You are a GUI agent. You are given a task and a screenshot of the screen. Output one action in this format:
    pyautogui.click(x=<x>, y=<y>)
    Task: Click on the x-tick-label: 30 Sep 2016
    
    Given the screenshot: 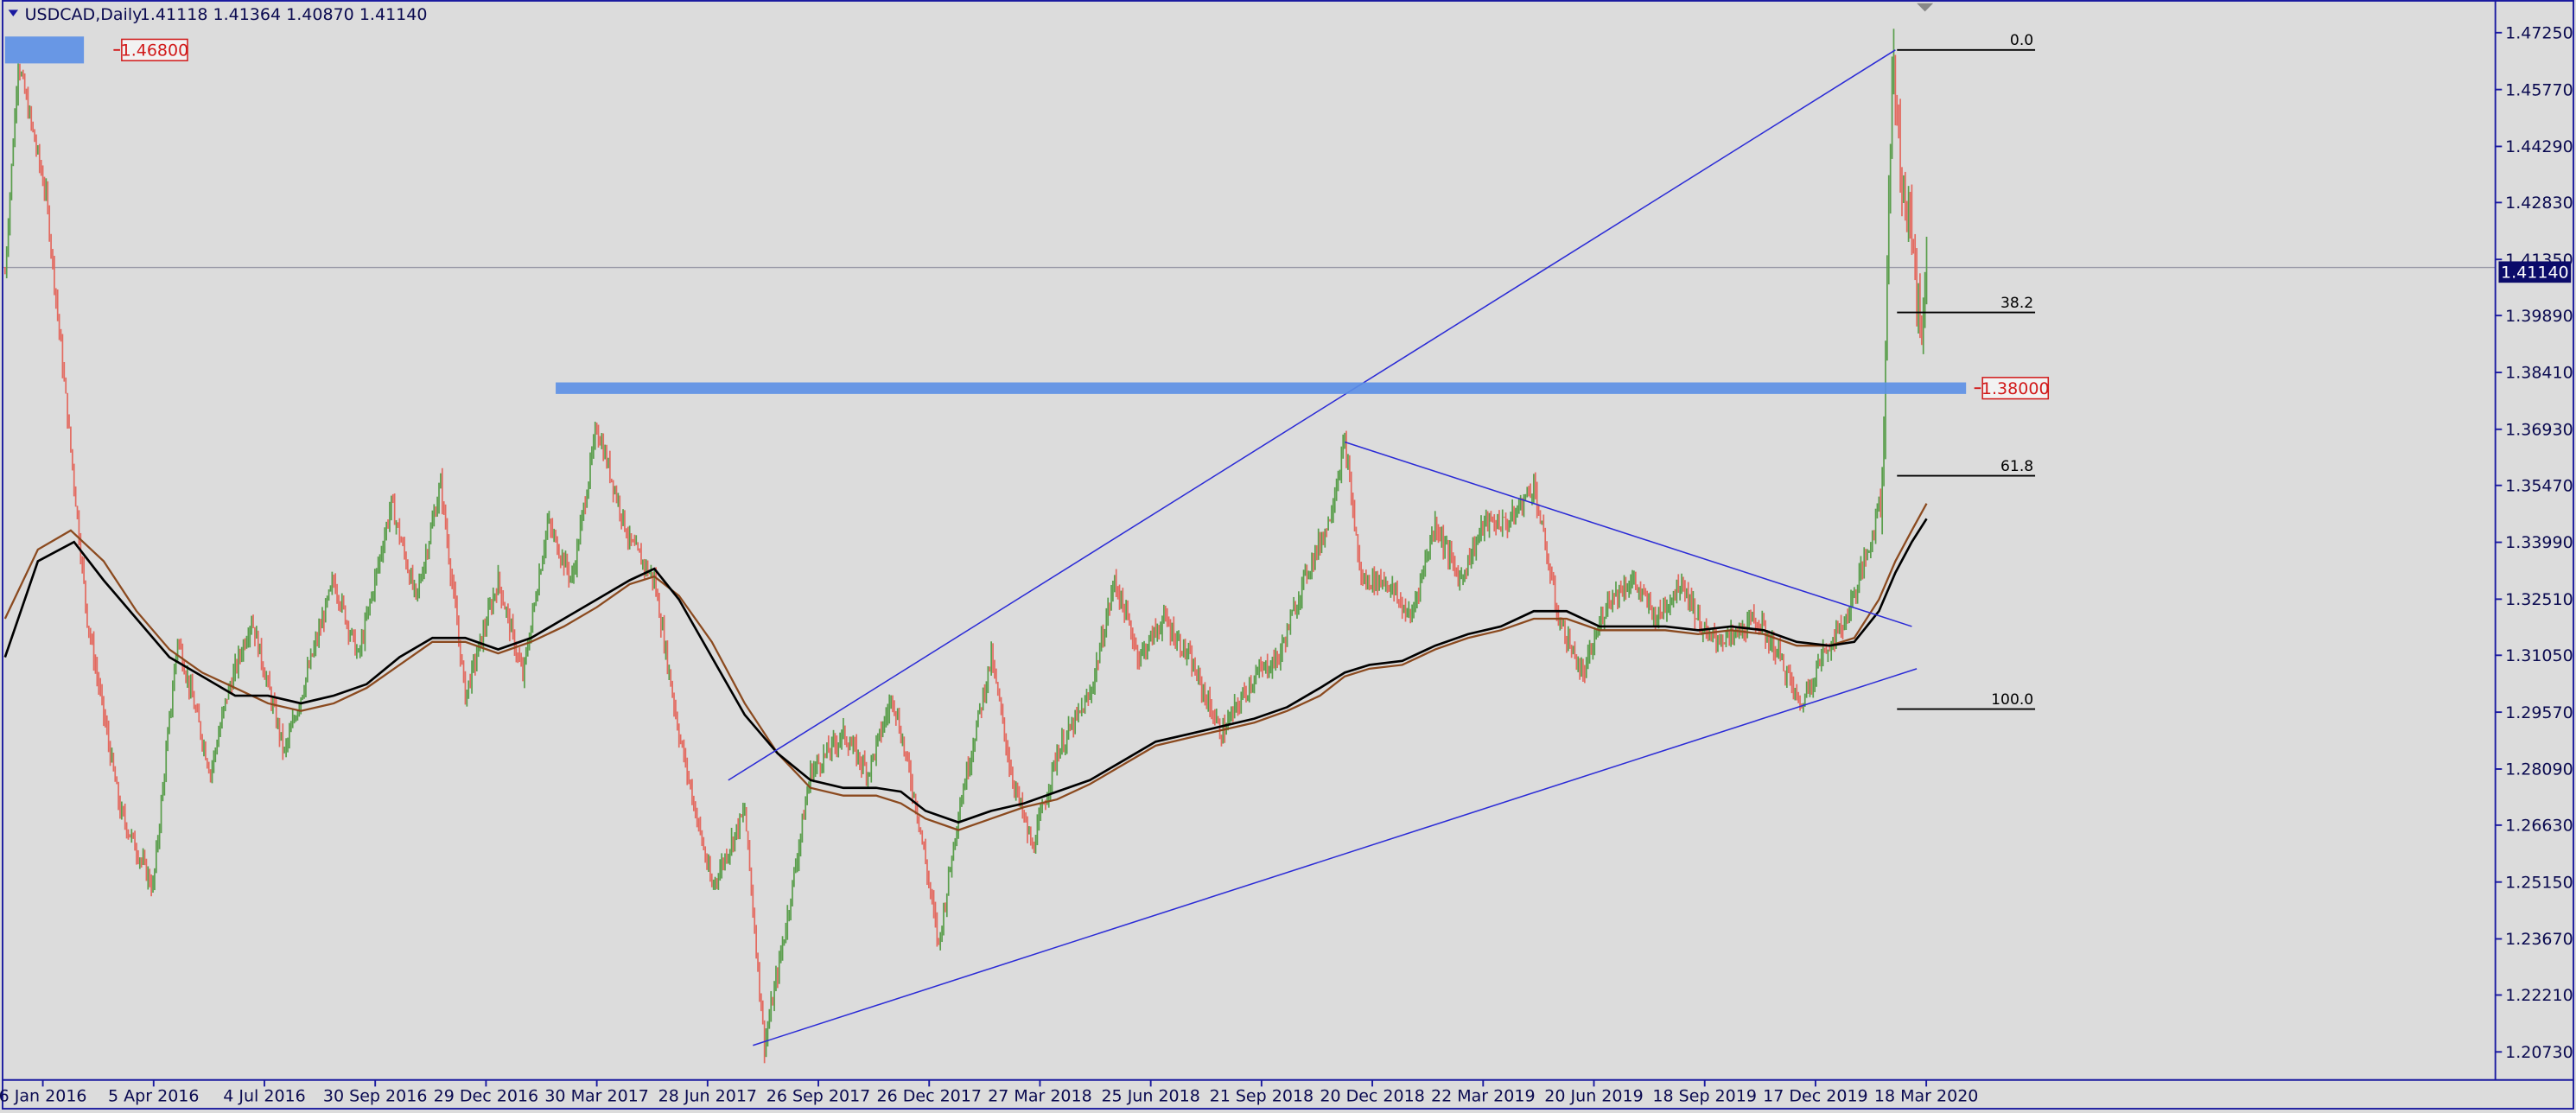 What is the action you would take?
    pyautogui.click(x=376, y=1095)
    